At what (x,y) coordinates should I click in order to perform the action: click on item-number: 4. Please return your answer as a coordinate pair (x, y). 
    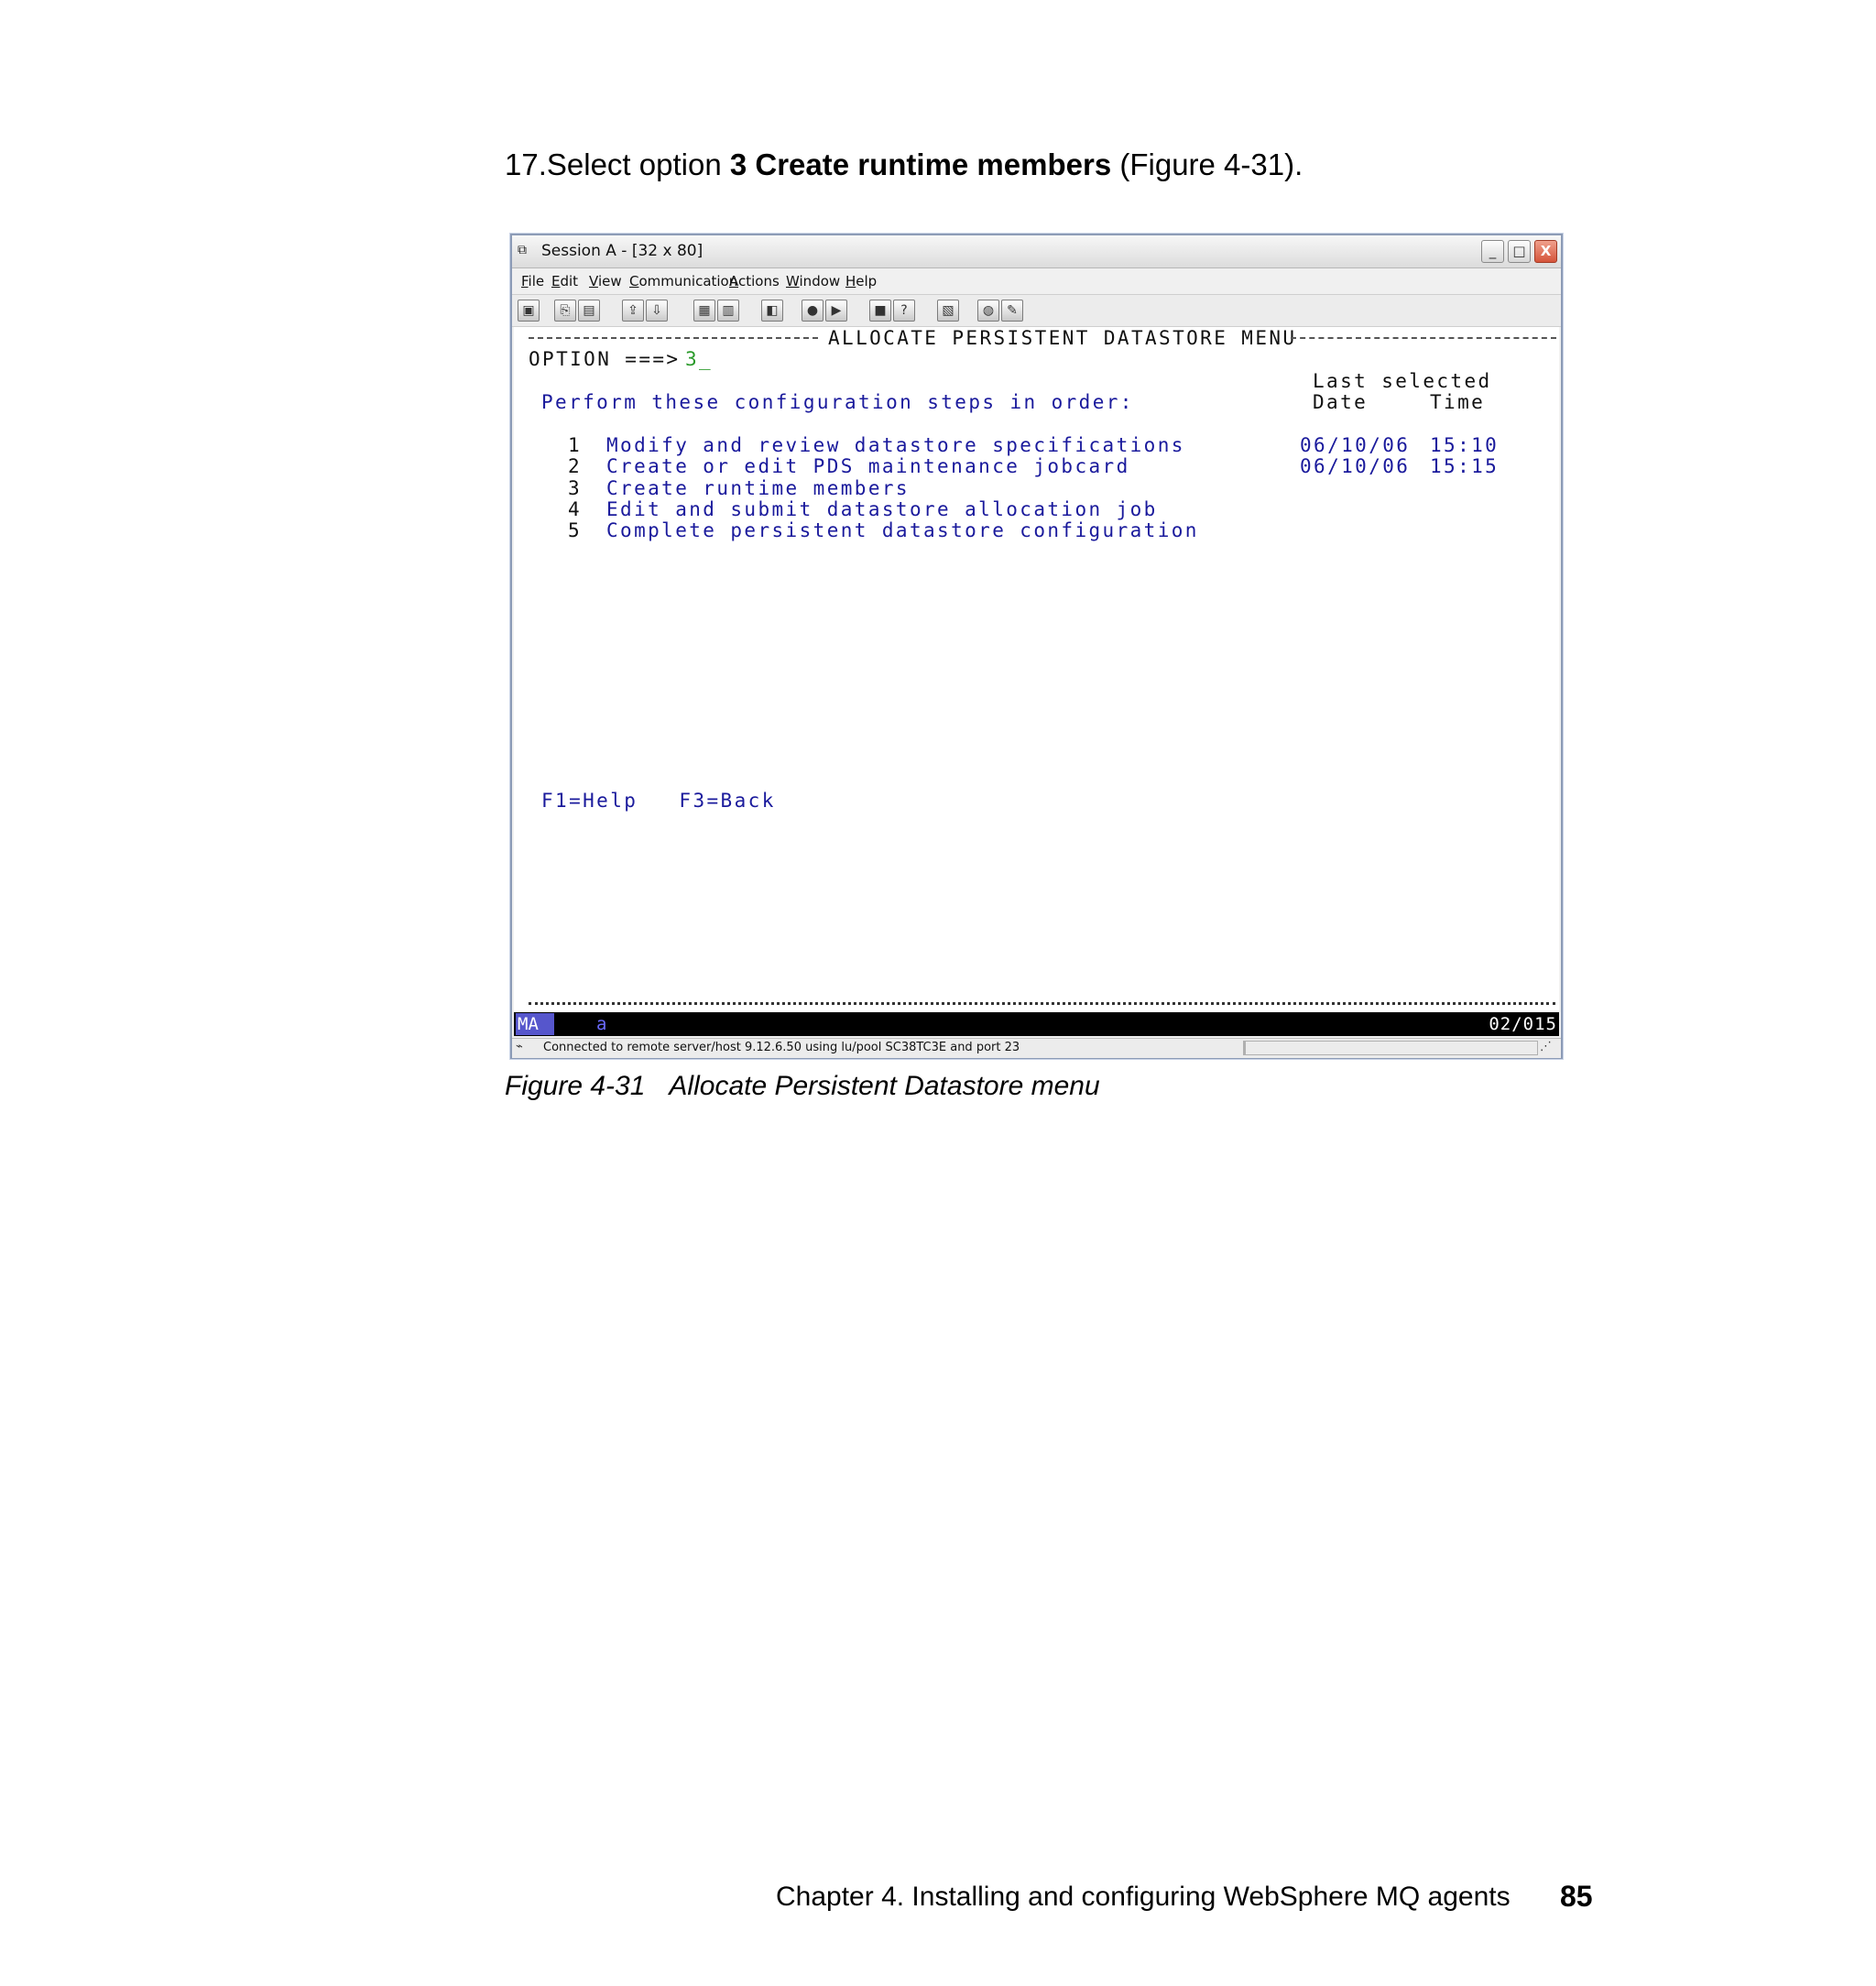
    Looking at the image, I should click on (575, 509).